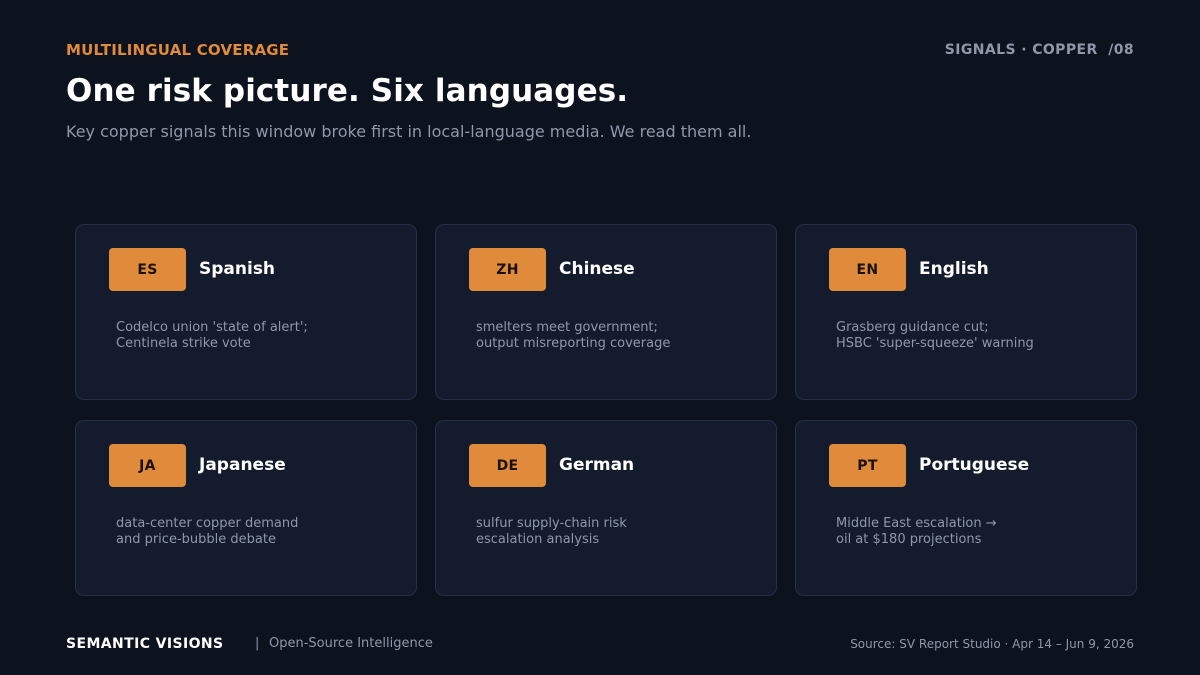  I want to click on footer-tagline: Open-Source Intelligence, so click(351, 643).